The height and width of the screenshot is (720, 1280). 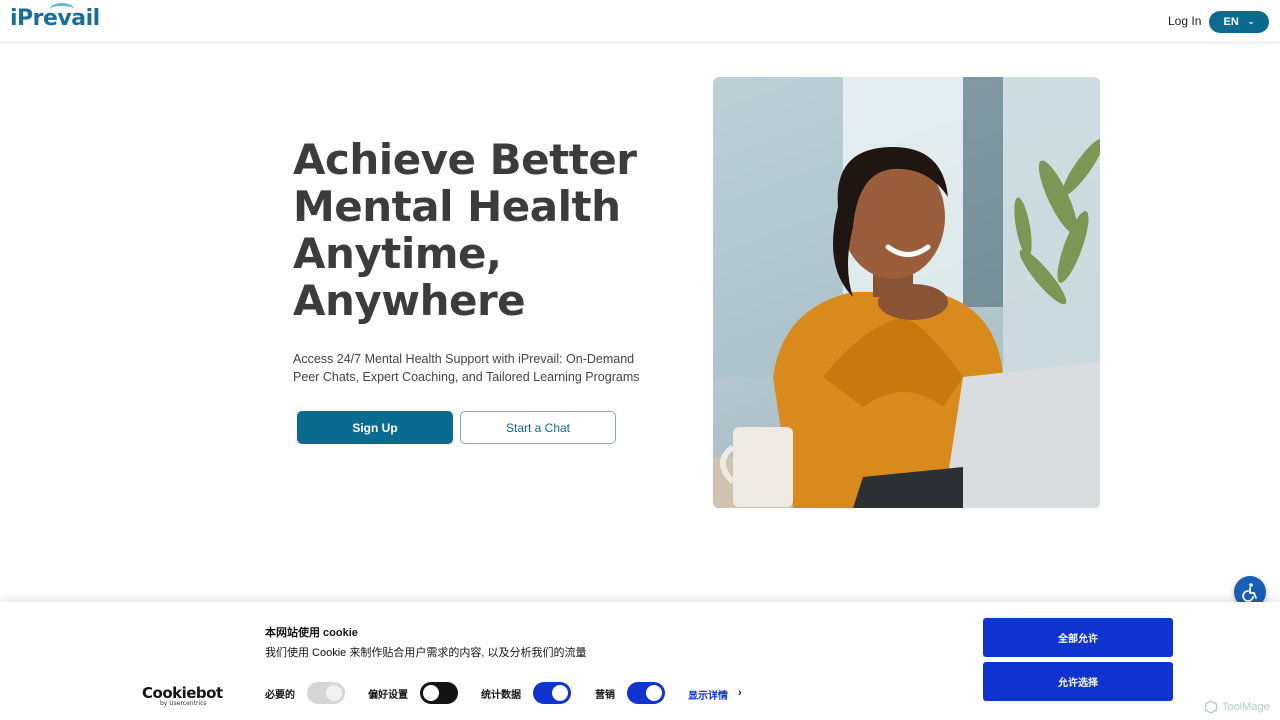 I want to click on login-link: Log In, so click(x=1184, y=21).